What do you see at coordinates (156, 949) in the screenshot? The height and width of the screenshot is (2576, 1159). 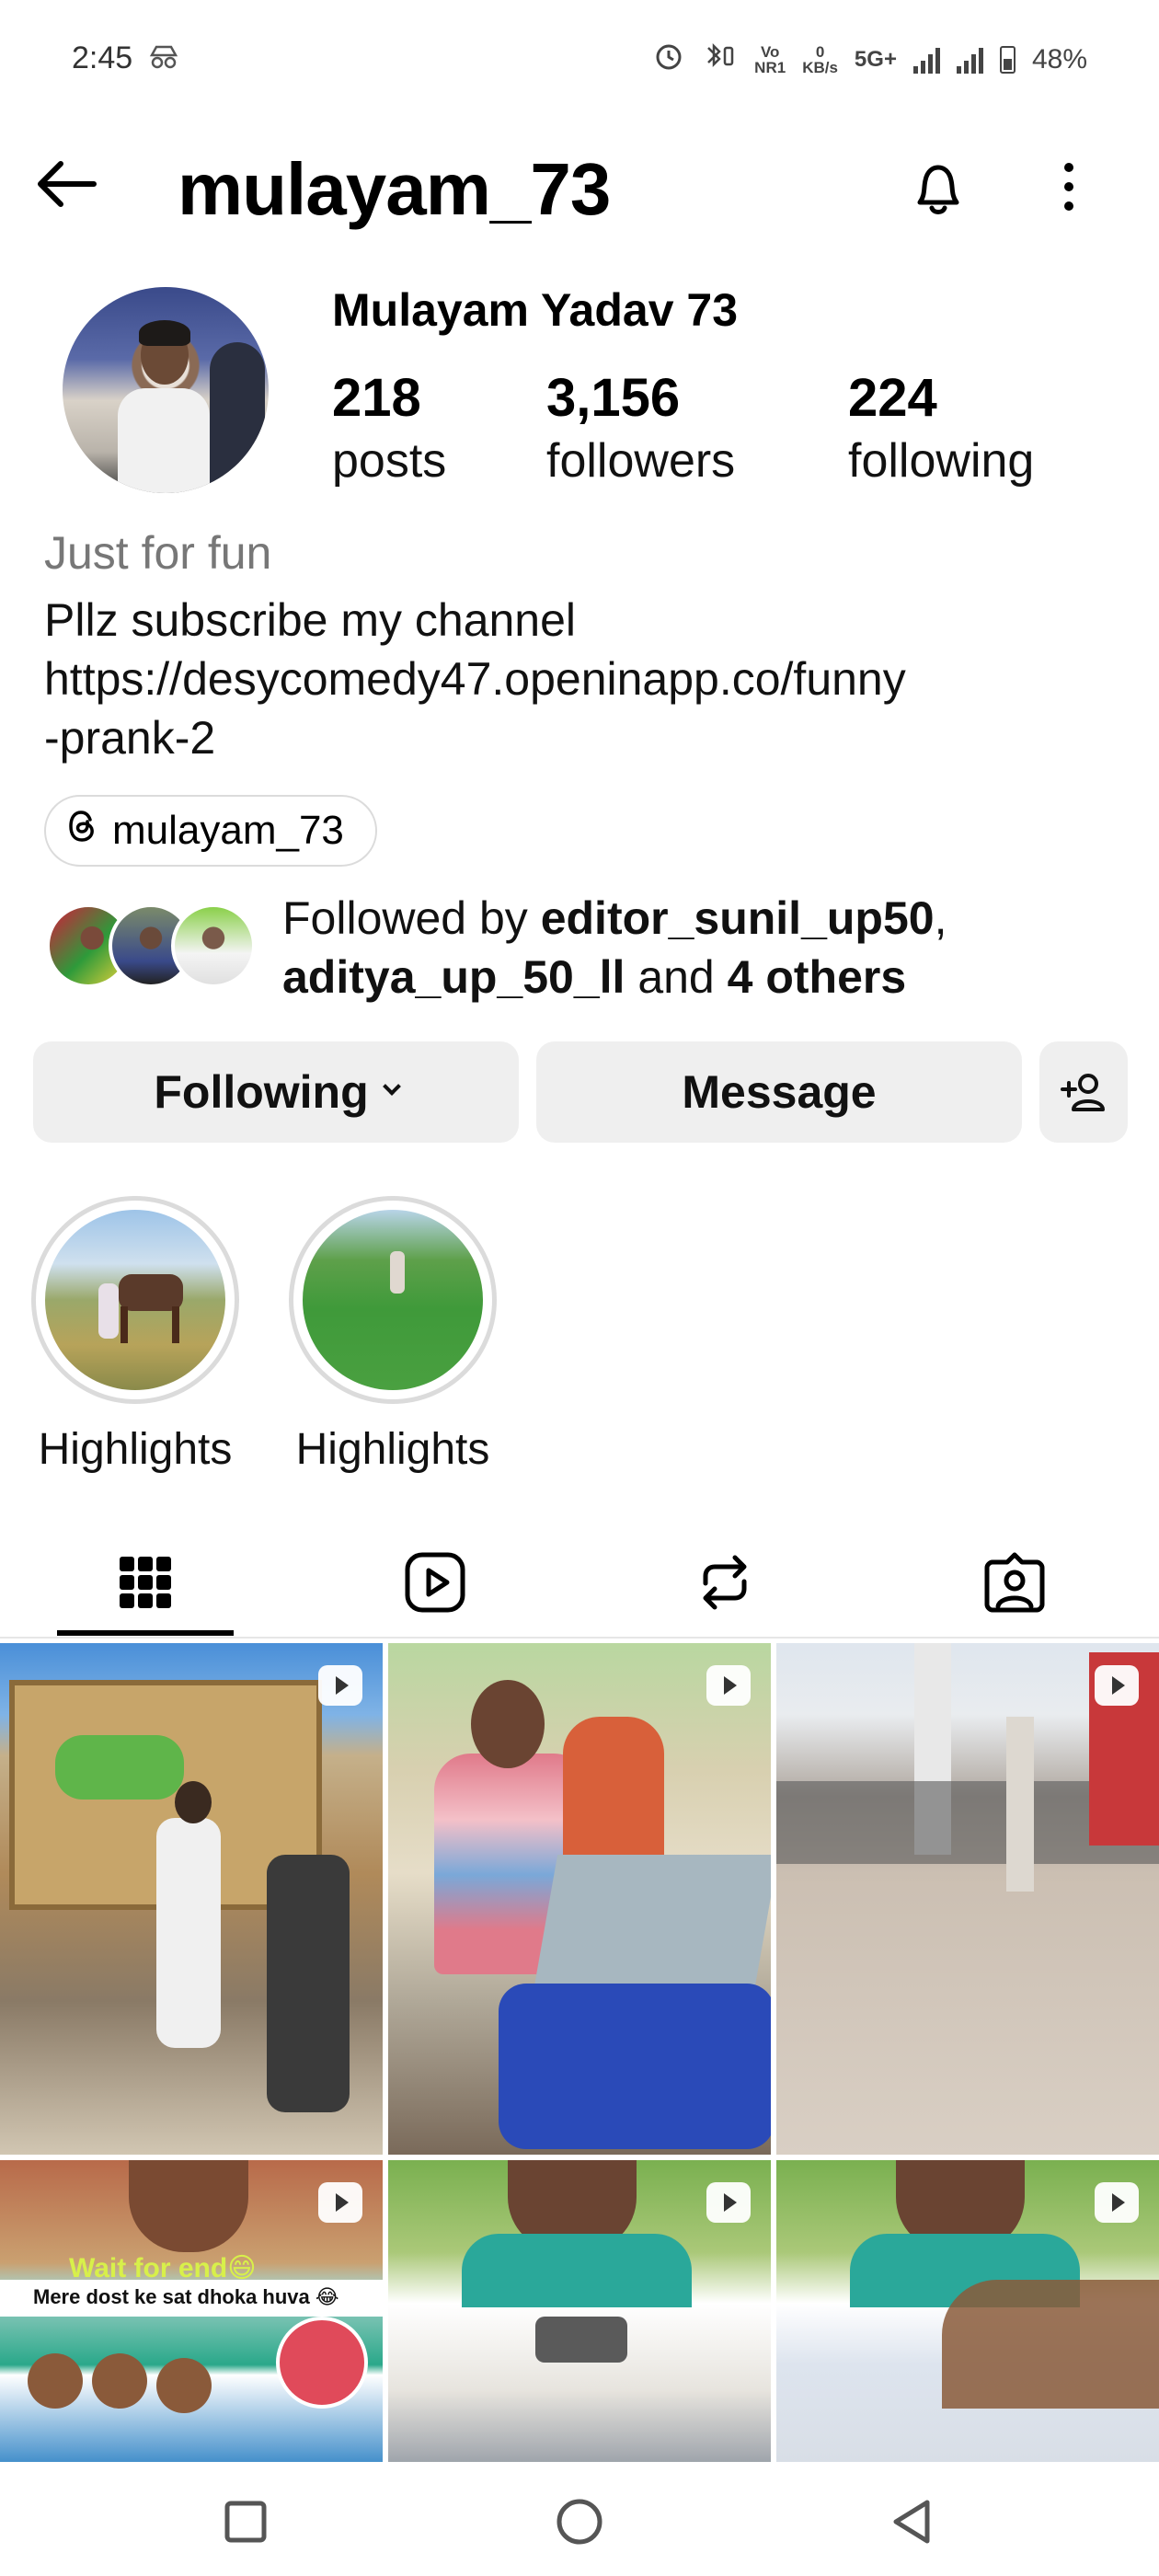 I see `mutual-followers-avatars` at bounding box center [156, 949].